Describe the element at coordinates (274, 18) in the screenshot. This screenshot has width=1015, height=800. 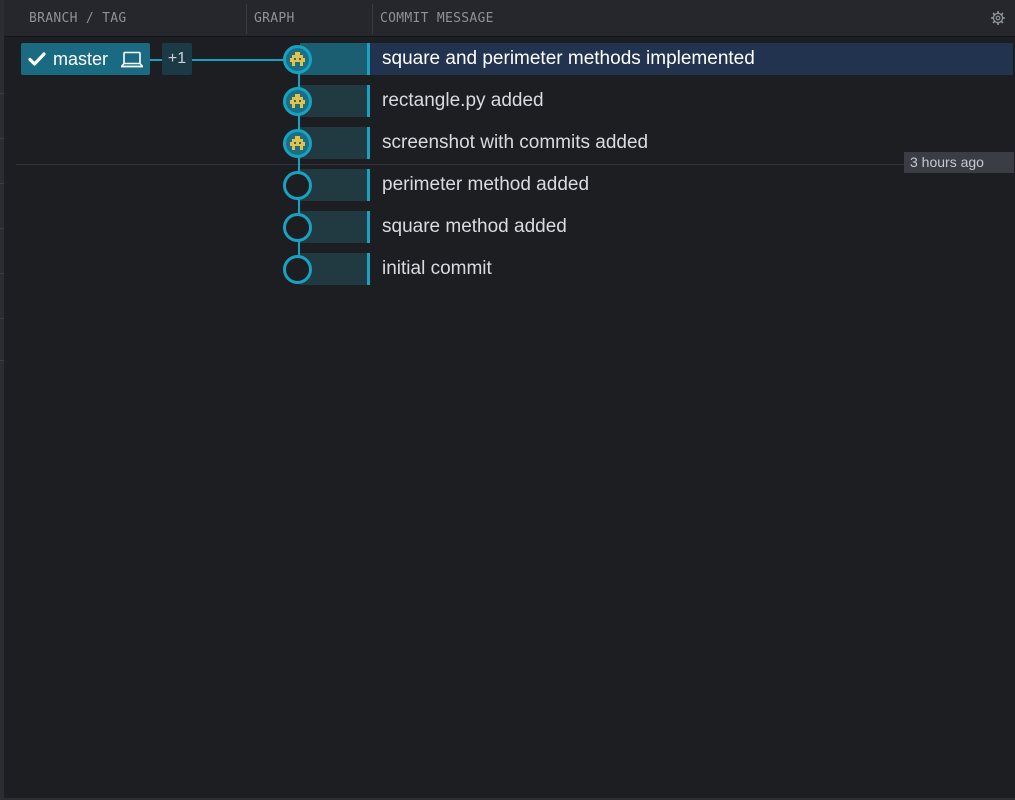
I see `graph-column-header: GRAPH` at that location.